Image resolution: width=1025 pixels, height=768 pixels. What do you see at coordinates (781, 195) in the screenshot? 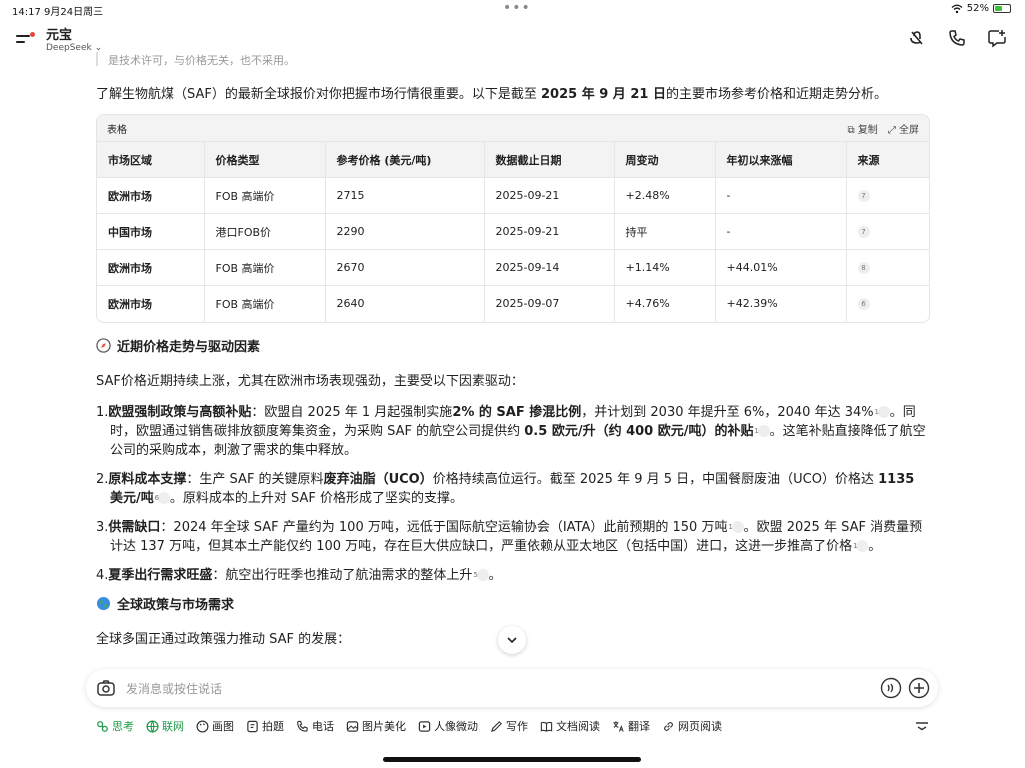
I see `cell-ytd-change: -` at bounding box center [781, 195].